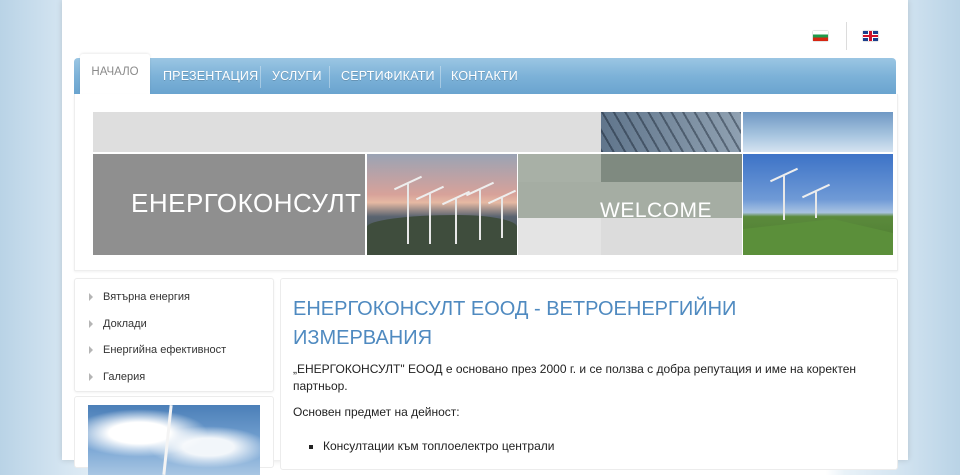  What do you see at coordinates (165, 350) in the screenshot?
I see `sidebar-item-label: Енергийна ефективност` at bounding box center [165, 350].